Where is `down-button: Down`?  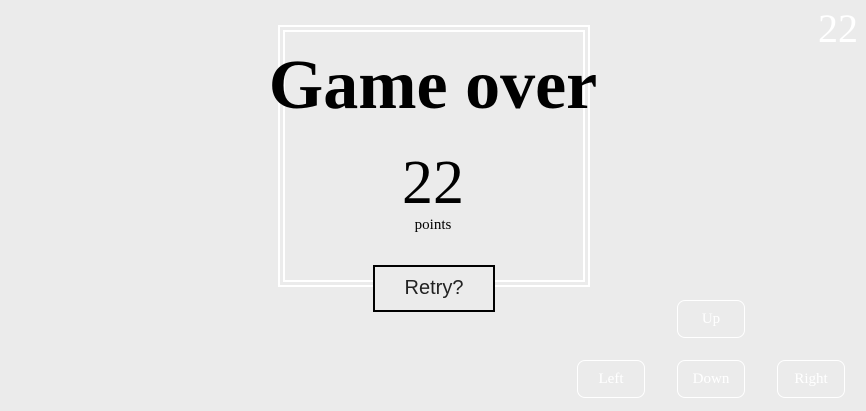
down-button: Down is located at coordinates (711, 379).